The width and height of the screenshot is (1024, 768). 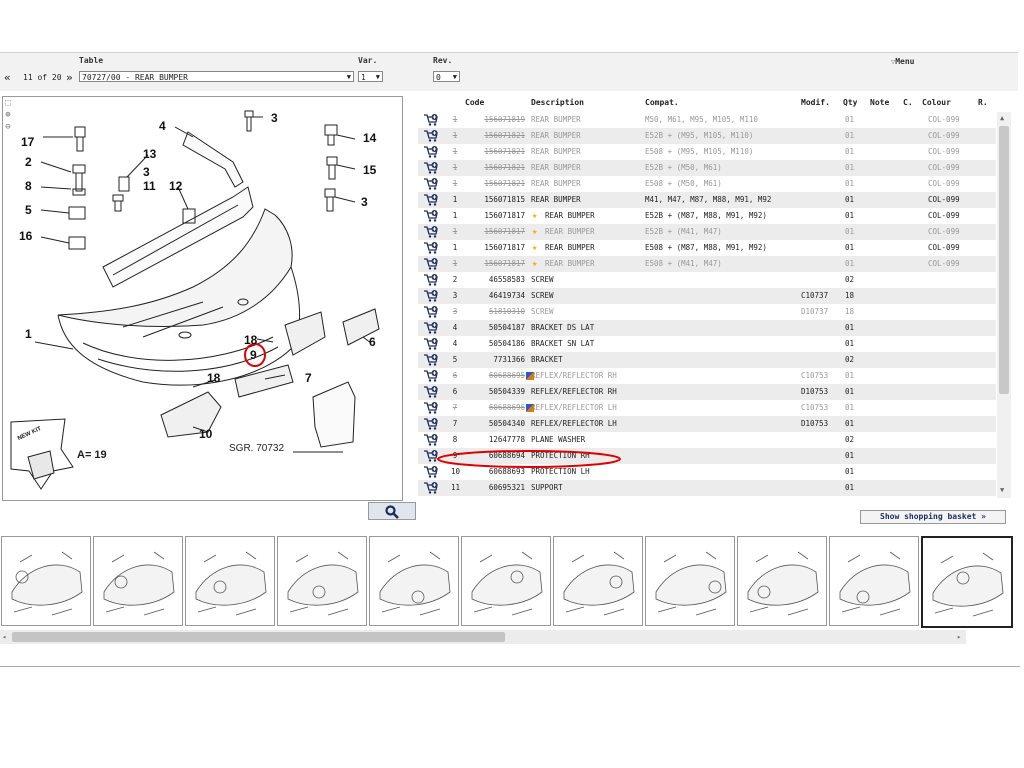 I want to click on table-row: 6 50504339 REFLEX/REFLECTOR RH D10753 01, so click(x=707, y=392).